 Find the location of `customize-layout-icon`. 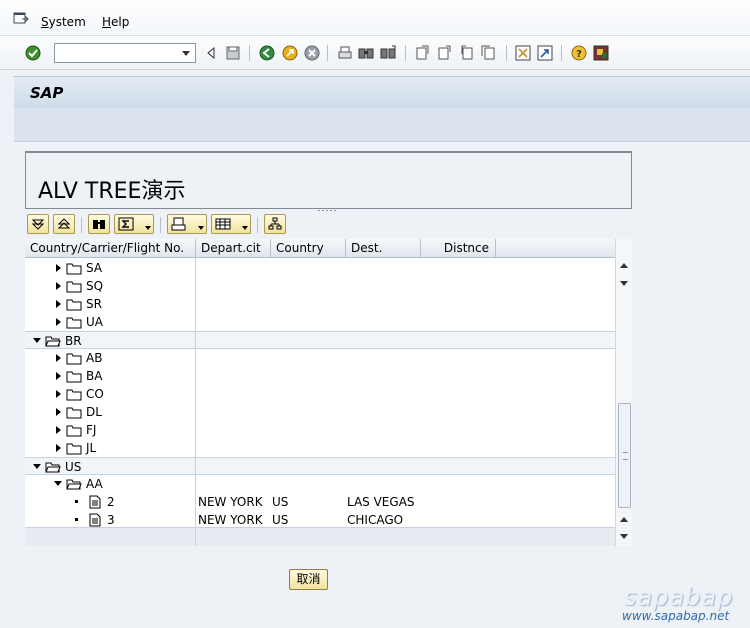

customize-layout-icon is located at coordinates (601, 53).